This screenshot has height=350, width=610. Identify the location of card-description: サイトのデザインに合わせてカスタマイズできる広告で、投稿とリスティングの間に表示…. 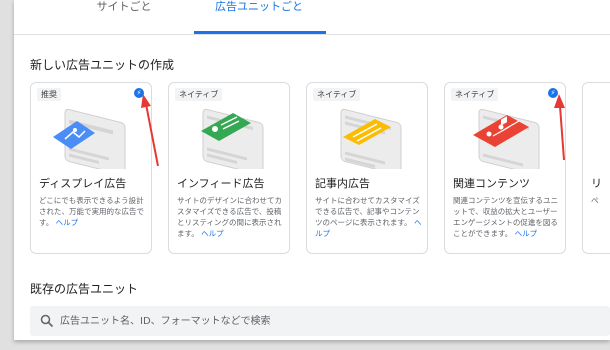
(231, 217).